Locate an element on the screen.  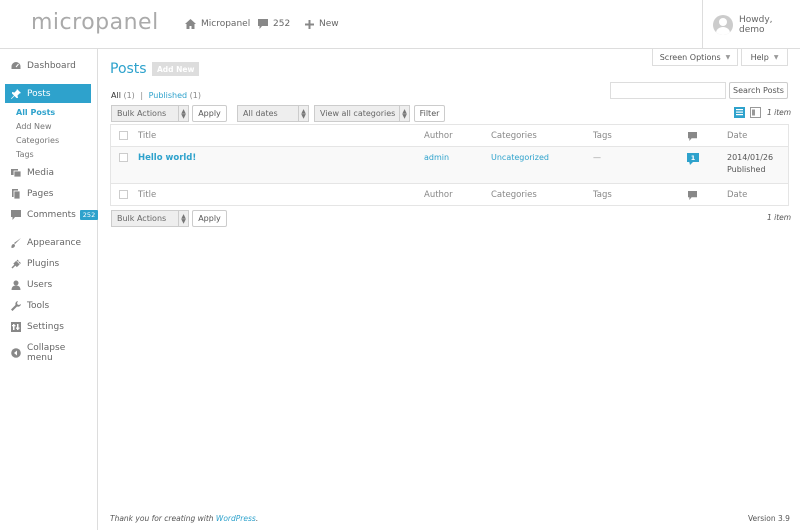
screen-options-button: Screen Options ▼ is located at coordinates (695, 57).